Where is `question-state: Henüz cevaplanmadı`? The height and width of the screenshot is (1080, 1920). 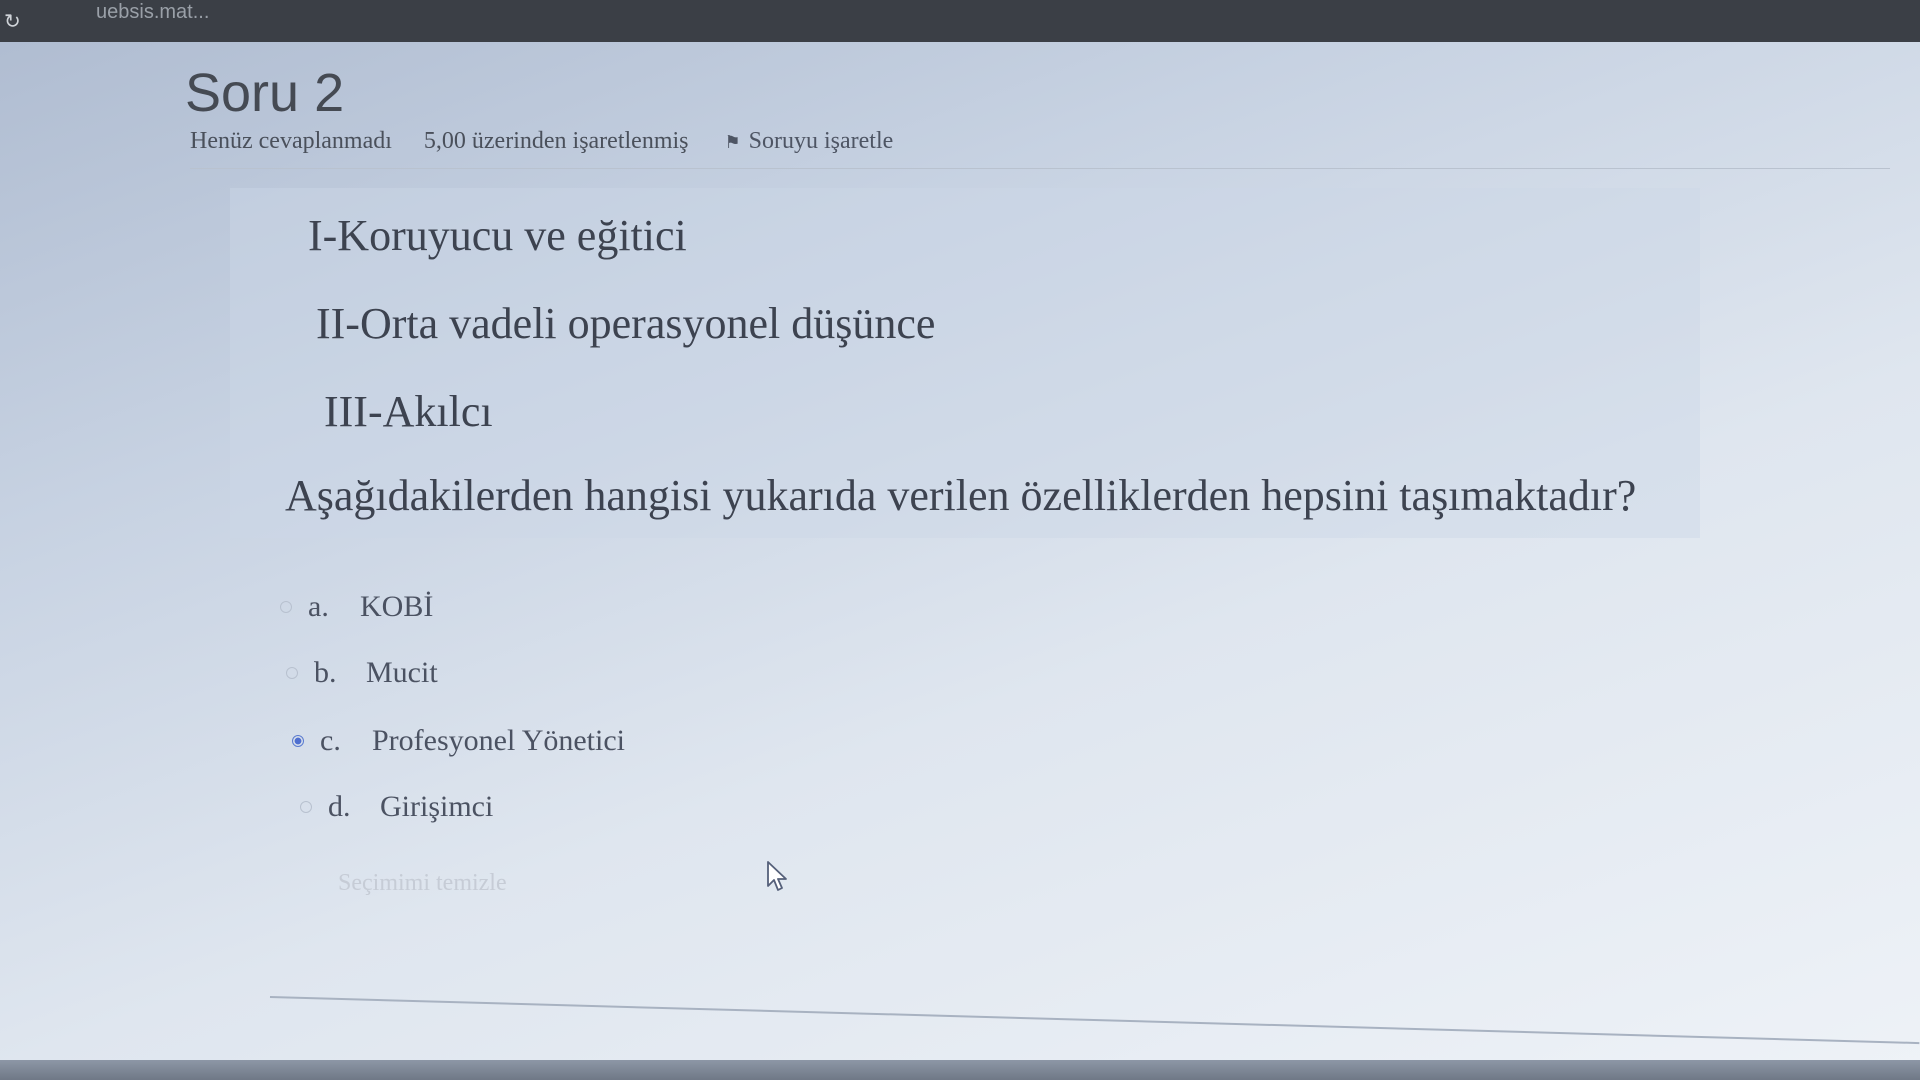 question-state: Henüz cevaplanmadı is located at coordinates (291, 141).